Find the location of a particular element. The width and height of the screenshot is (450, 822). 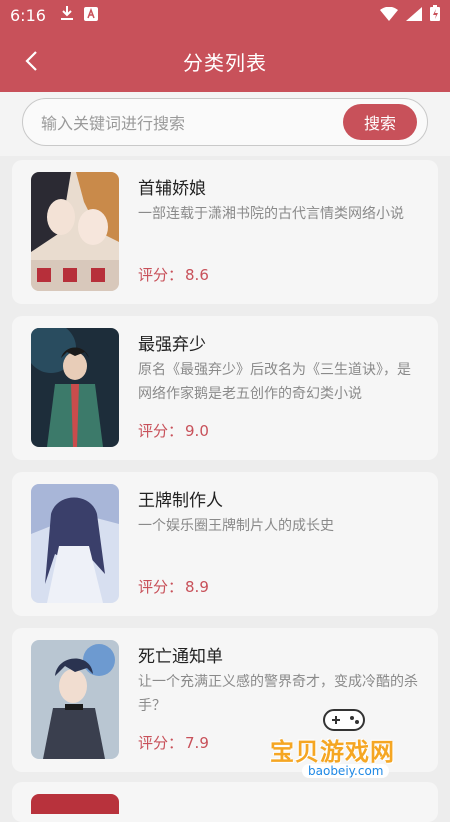

search-area: 搜索 is located at coordinates (225, 124).